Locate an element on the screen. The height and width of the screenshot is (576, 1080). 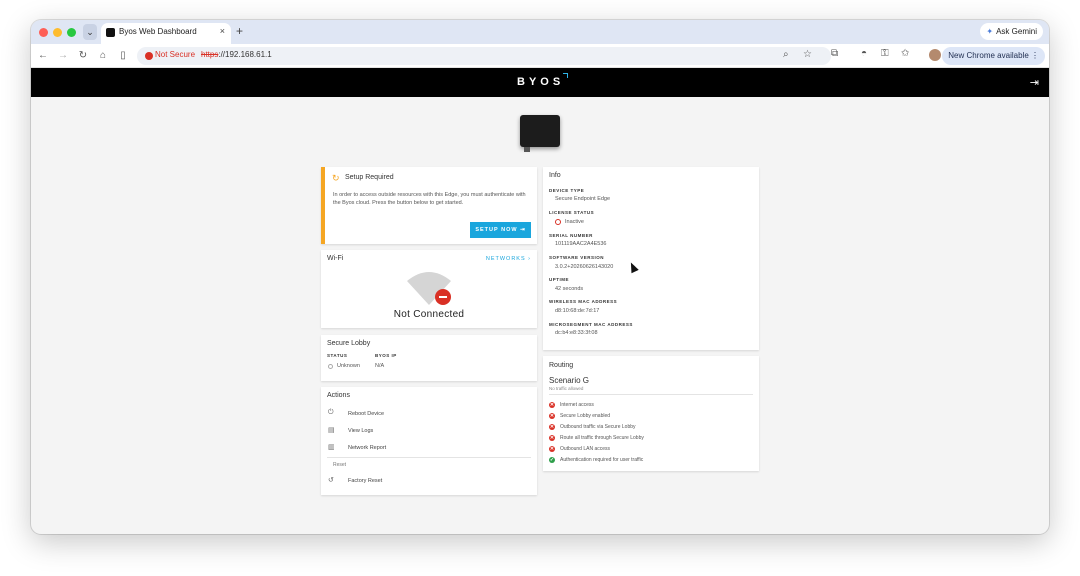
reboot-device-label: Reboot Device is located at coordinates (366, 414).